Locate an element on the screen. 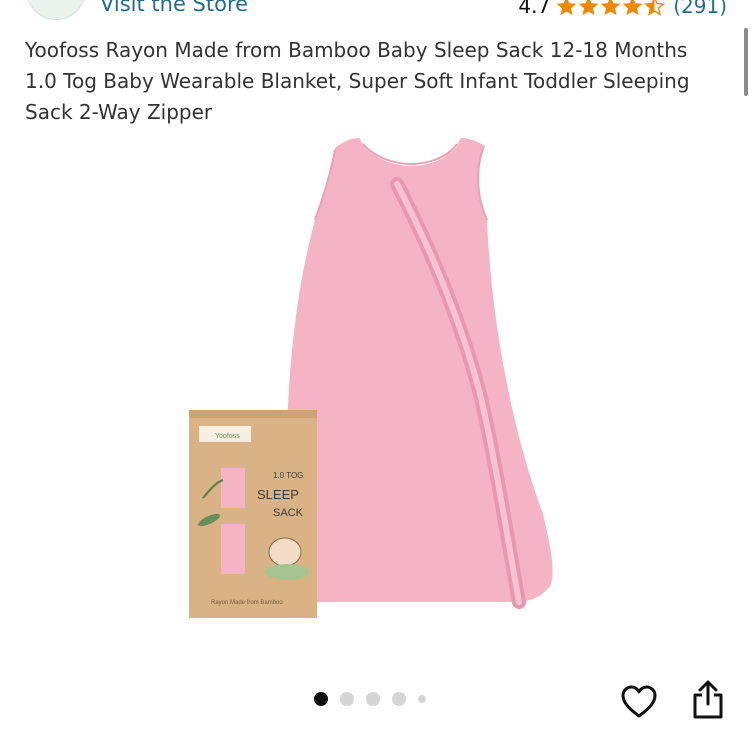 The width and height of the screenshot is (752, 742). rating-value: 4.7 is located at coordinates (534, 9).